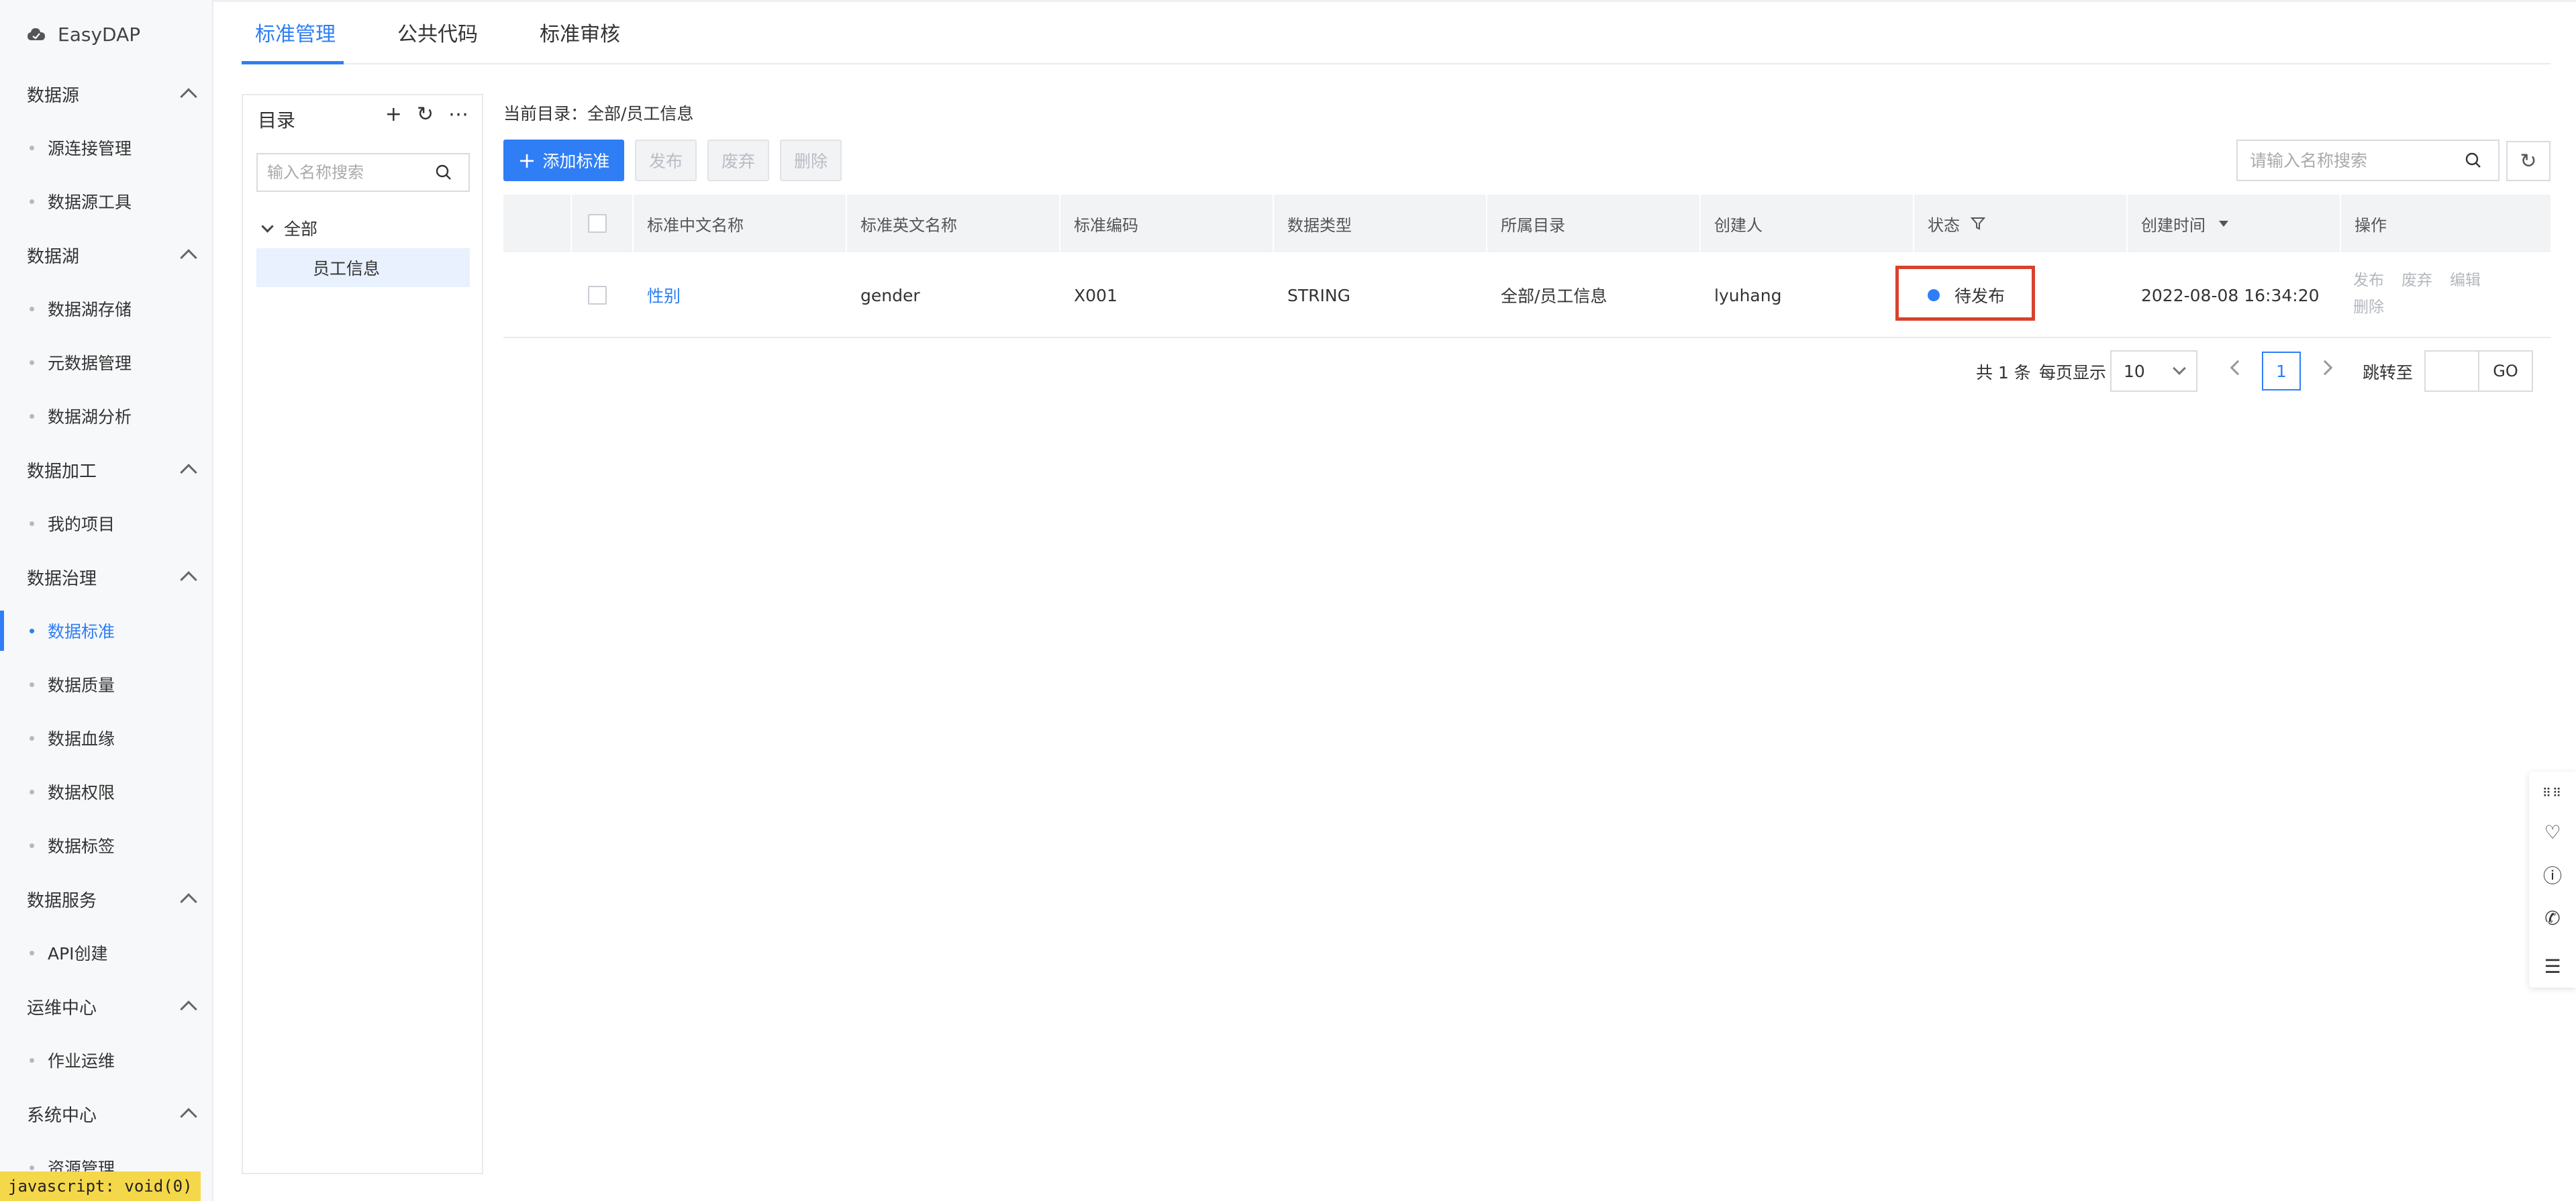 This screenshot has width=2576, height=1201. Describe the element at coordinates (598, 113) in the screenshot. I see `breadcrumb: 当前目录：全部/员工信息` at that location.